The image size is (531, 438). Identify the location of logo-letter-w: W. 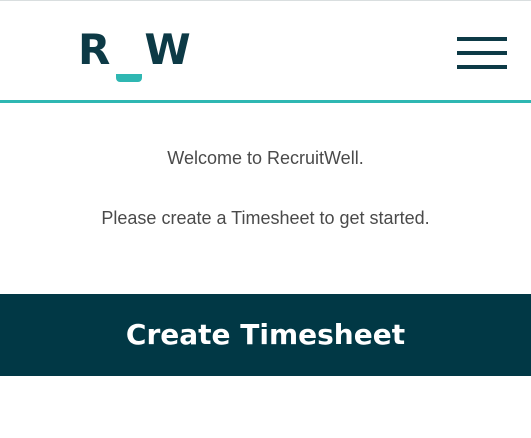
(167, 49).